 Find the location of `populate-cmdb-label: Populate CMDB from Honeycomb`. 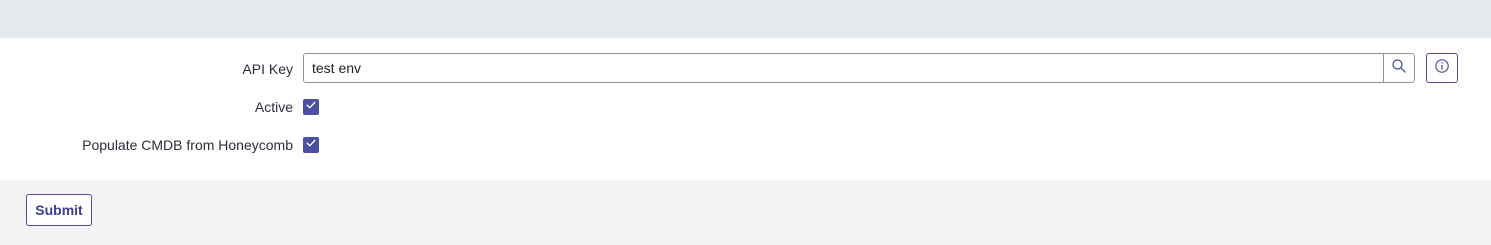

populate-cmdb-label: Populate CMDB from Honeycomb is located at coordinates (187, 145).